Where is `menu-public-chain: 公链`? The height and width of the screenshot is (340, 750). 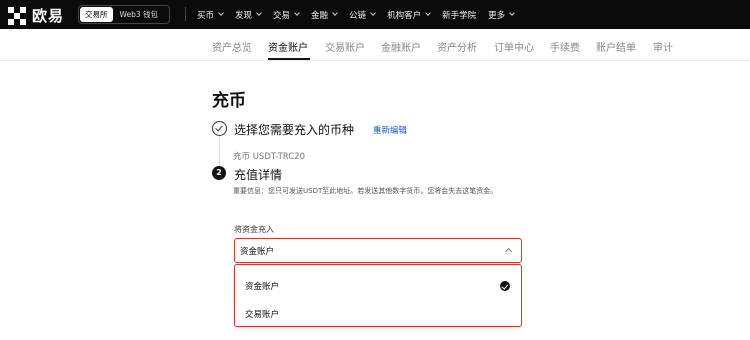
menu-public-chain: 公链 is located at coordinates (362, 15).